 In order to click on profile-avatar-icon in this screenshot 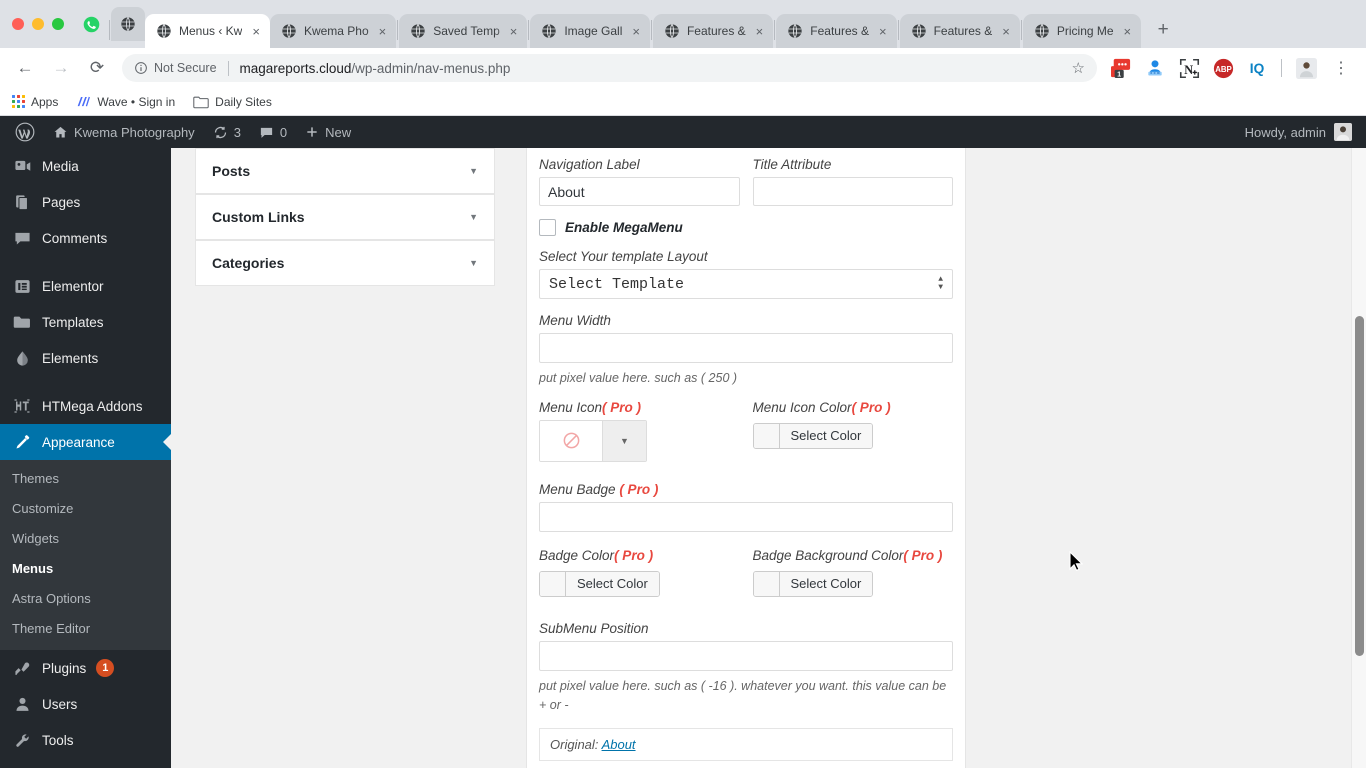, I will do `click(1306, 68)`.